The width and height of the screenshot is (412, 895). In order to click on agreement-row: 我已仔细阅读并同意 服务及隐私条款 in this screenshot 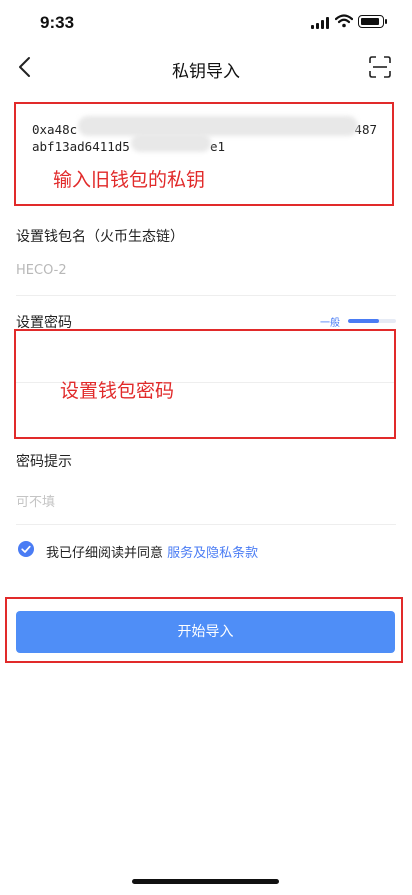, I will do `click(206, 550)`.